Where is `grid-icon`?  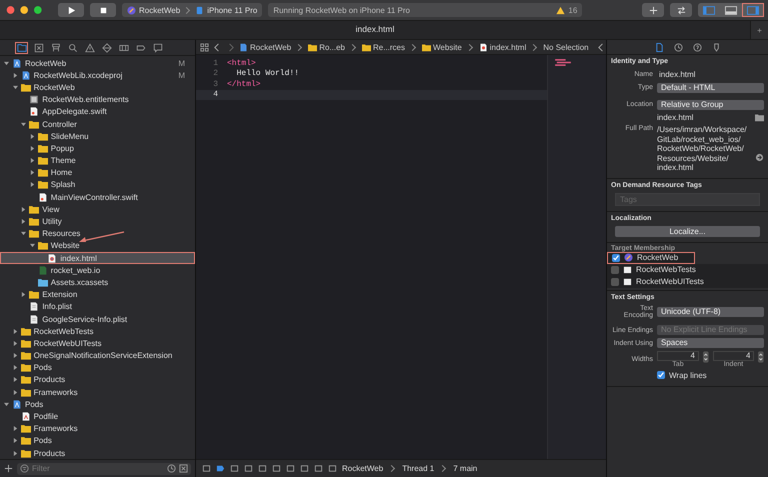 grid-icon is located at coordinates (204, 47).